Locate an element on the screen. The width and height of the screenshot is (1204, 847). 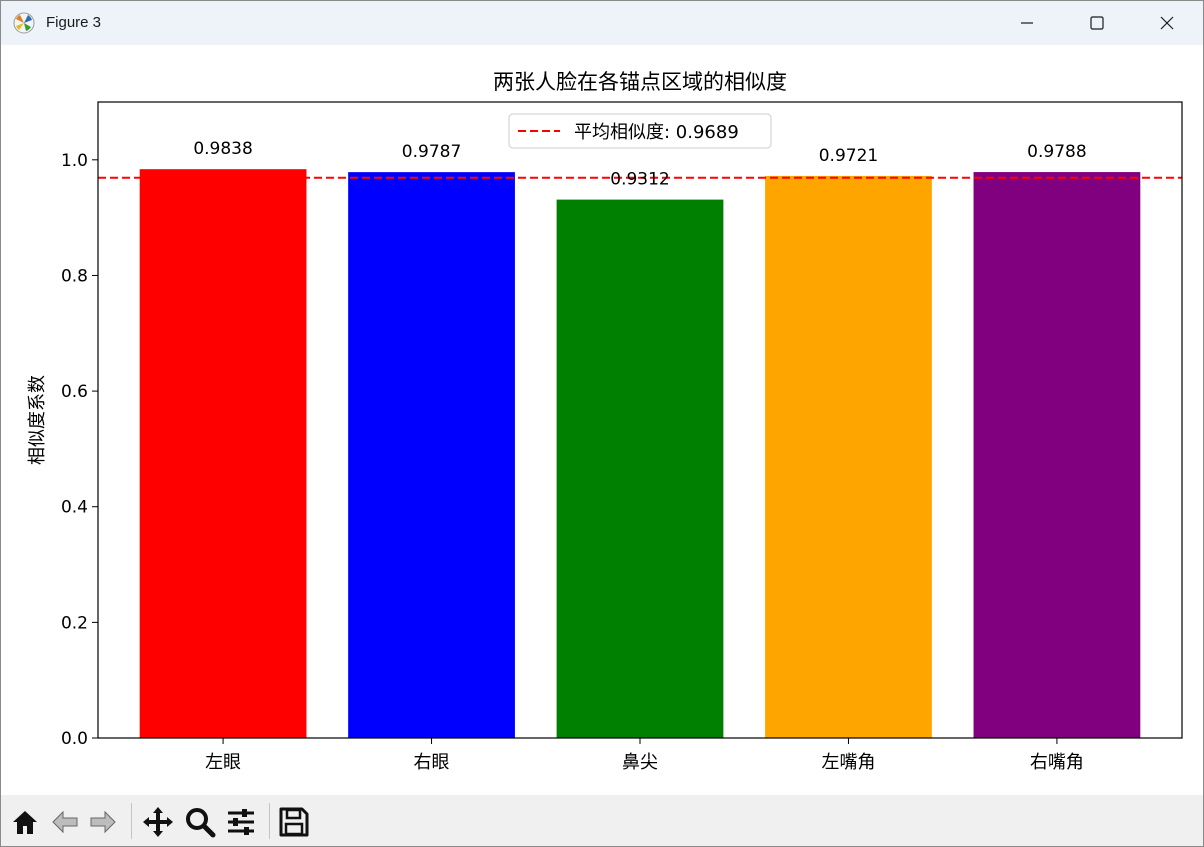
x-tick-label: 右嘴角 is located at coordinates (1057, 762).